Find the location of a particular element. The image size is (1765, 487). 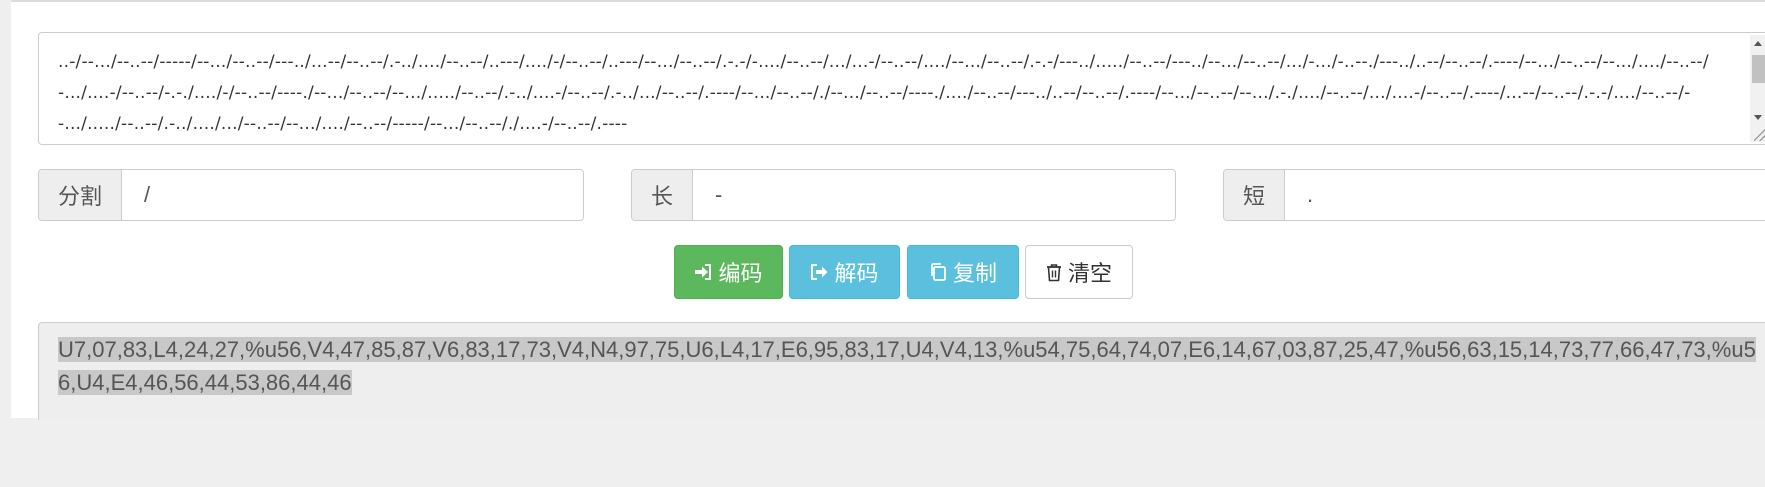

copy-button: 复制 is located at coordinates (963, 272).